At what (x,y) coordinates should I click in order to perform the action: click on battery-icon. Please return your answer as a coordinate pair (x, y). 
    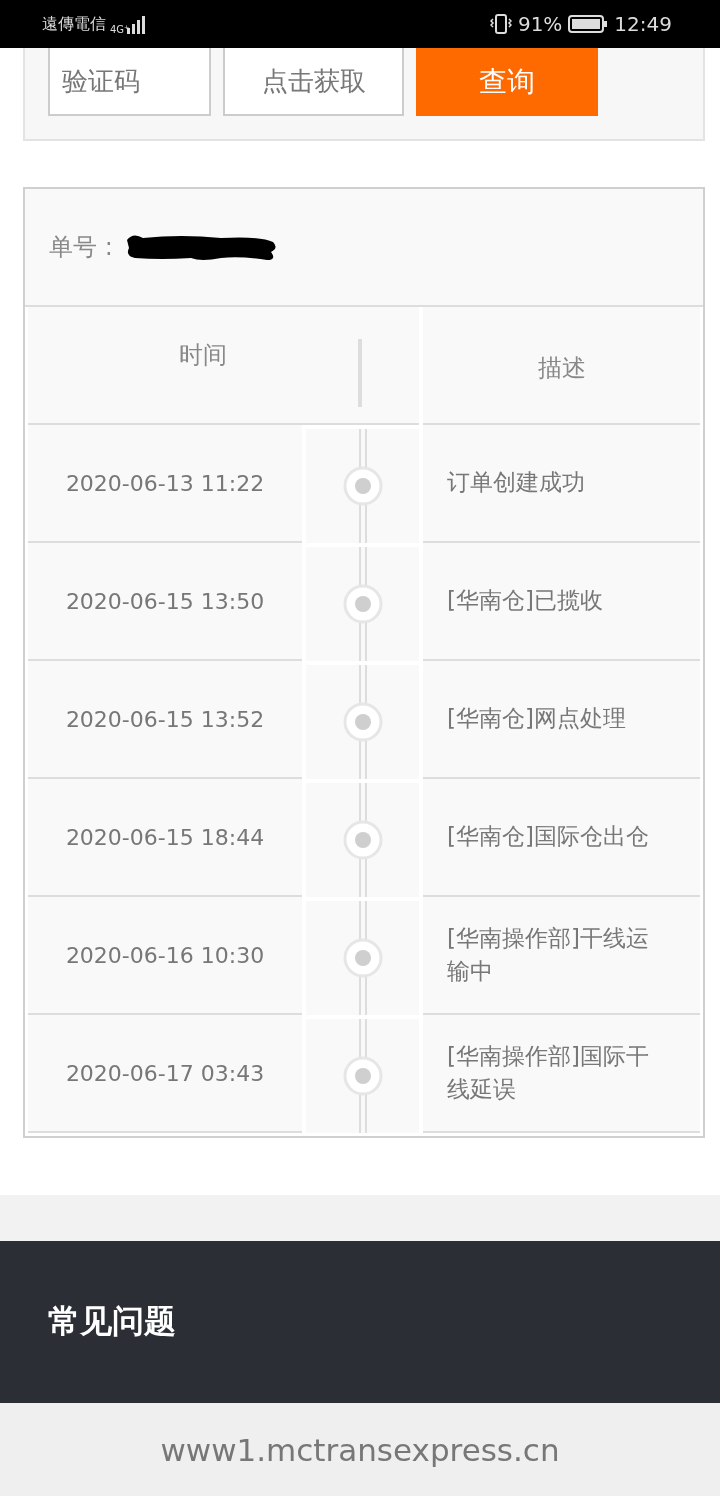
    Looking at the image, I should click on (588, 24).